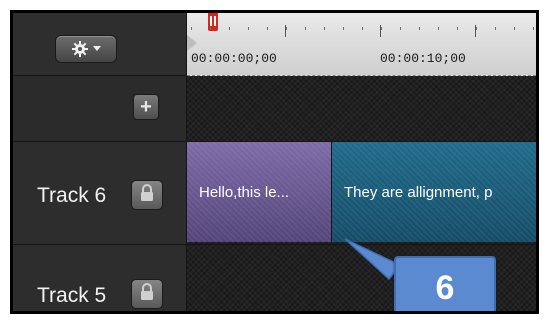 This screenshot has width=545, height=320. Describe the element at coordinates (97, 49) in the screenshot. I see `chevron-down-icon` at that location.